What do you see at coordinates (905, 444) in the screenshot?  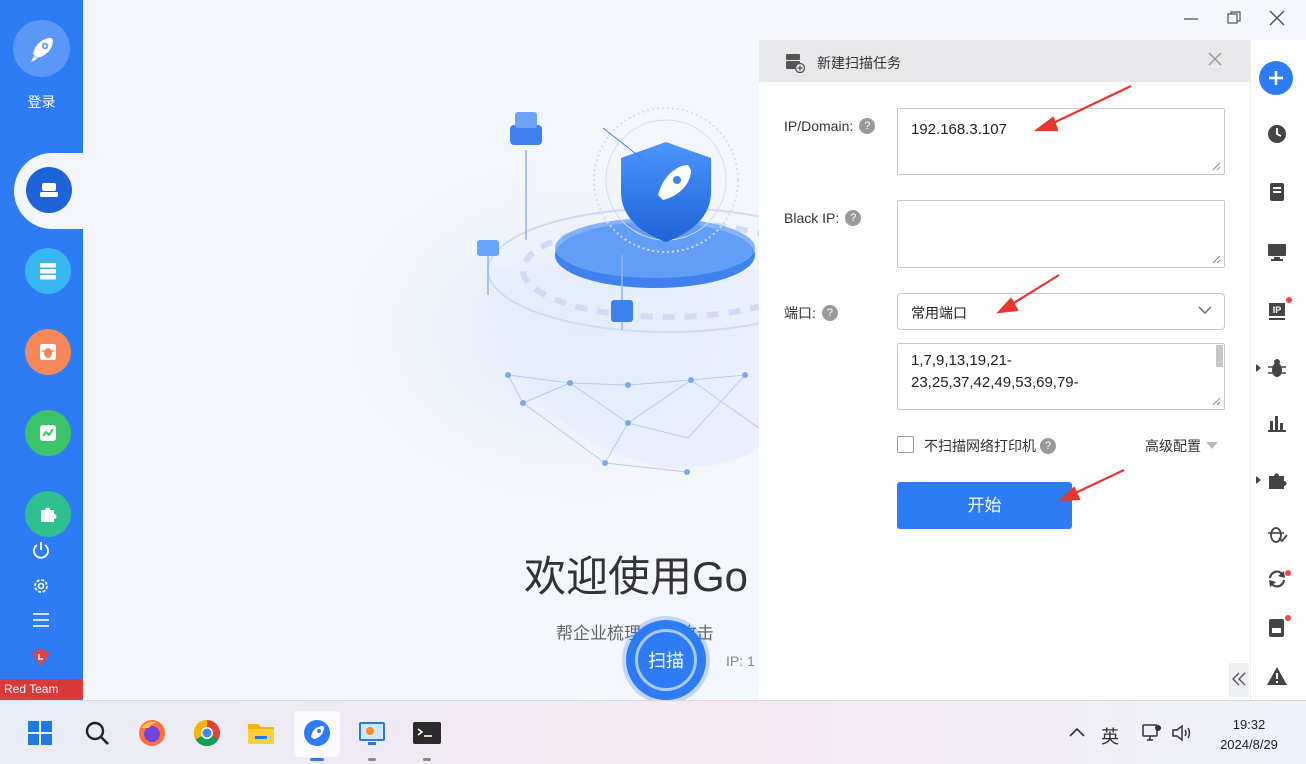 I see `no-printer-checkbox` at bounding box center [905, 444].